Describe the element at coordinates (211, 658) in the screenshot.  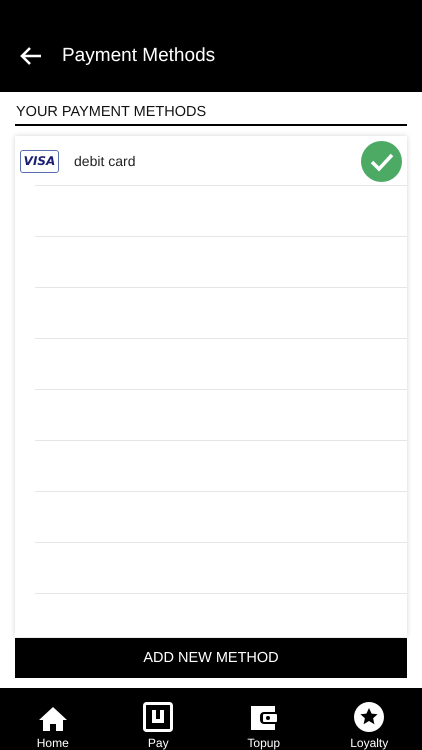
I see `add-method-button: ADD NEW METHOD` at that location.